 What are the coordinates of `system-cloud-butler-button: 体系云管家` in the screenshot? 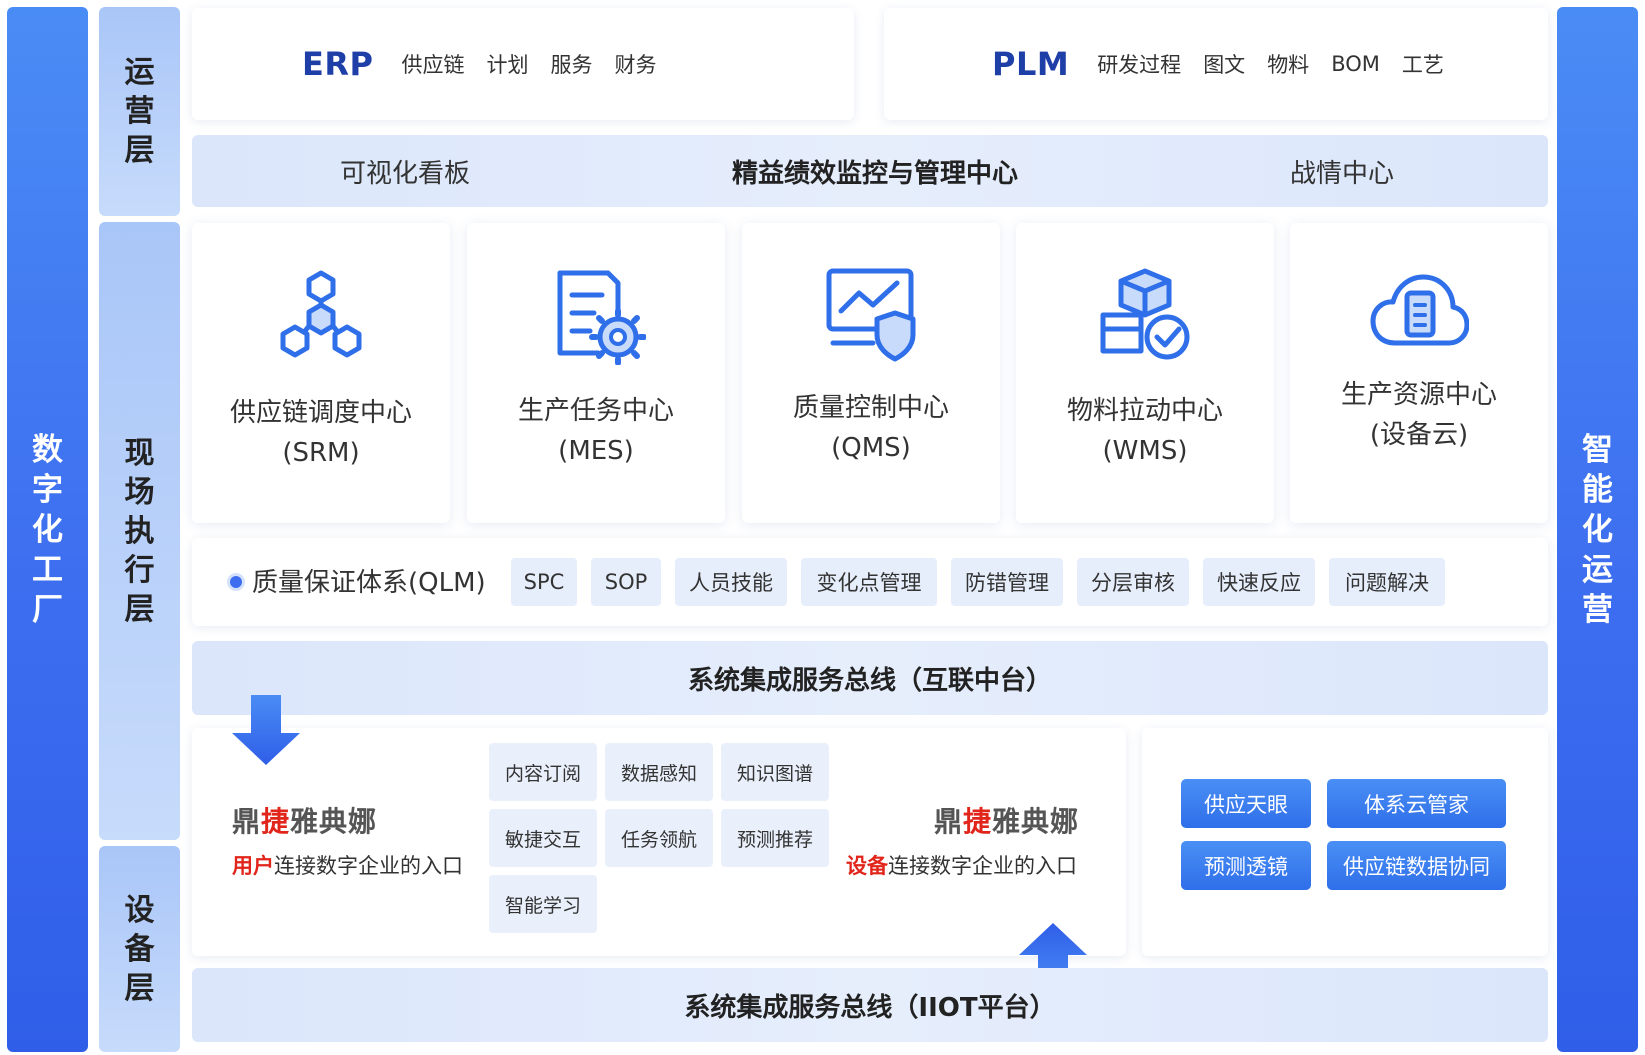 It's located at (1416, 803).